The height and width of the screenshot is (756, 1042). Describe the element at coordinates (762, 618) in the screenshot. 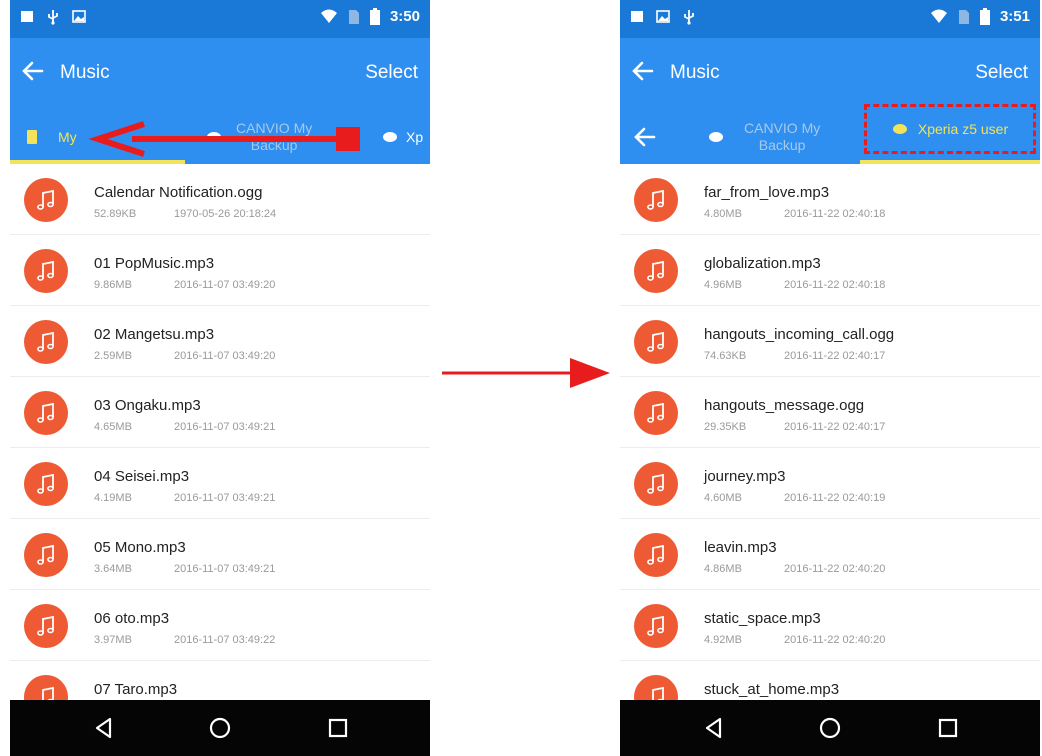

I see `file-name: static_space.mp3` at that location.